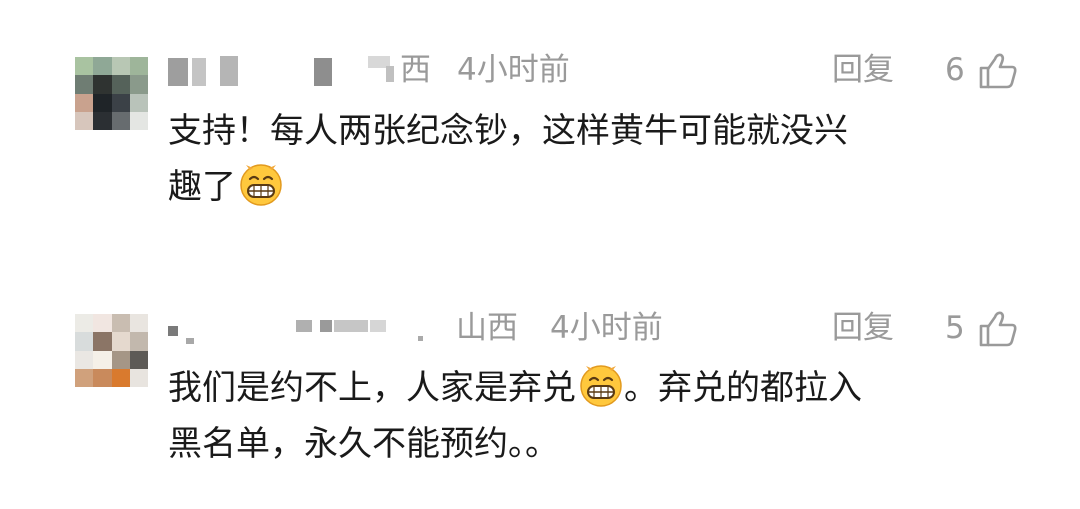 The width and height of the screenshot is (1080, 509). What do you see at coordinates (955, 328) in the screenshot?
I see `like-count: 5` at bounding box center [955, 328].